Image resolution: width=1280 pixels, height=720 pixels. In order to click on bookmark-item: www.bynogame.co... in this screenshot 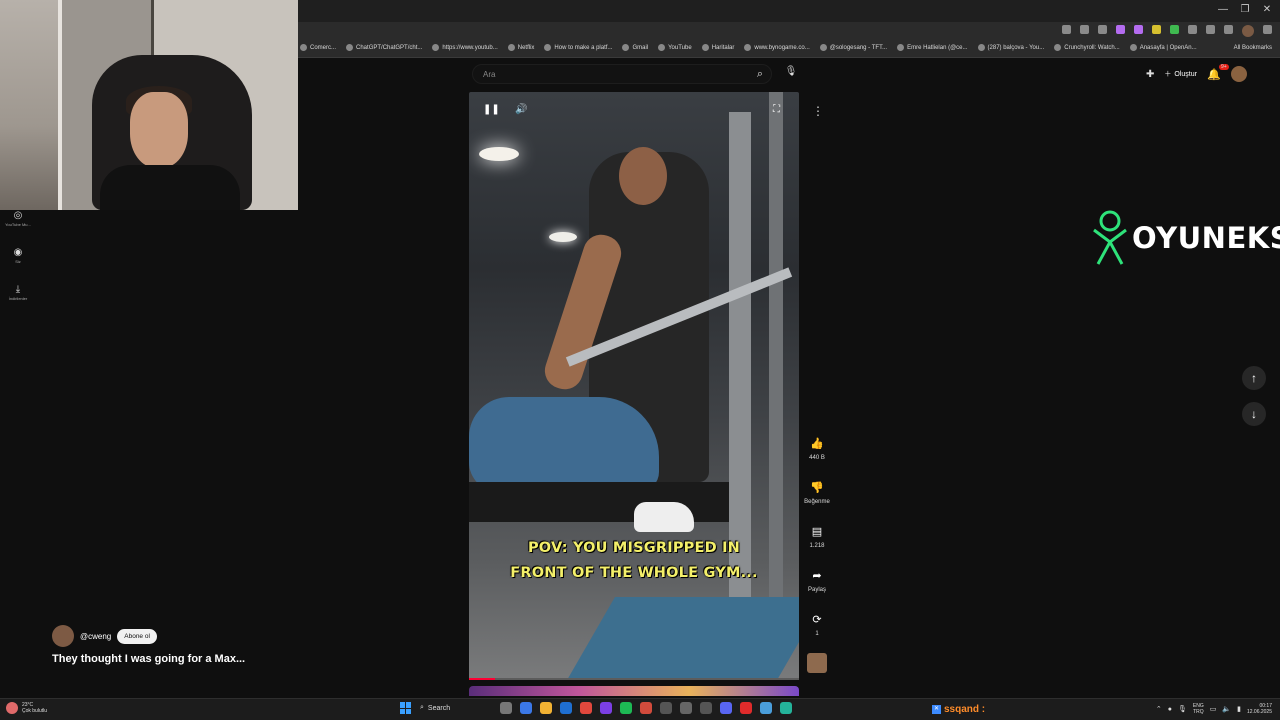, I will do `click(777, 47)`.